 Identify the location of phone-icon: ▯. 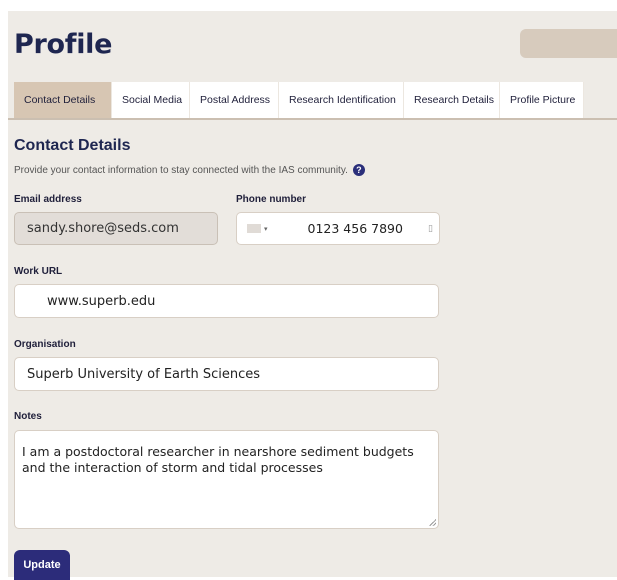
(430, 228).